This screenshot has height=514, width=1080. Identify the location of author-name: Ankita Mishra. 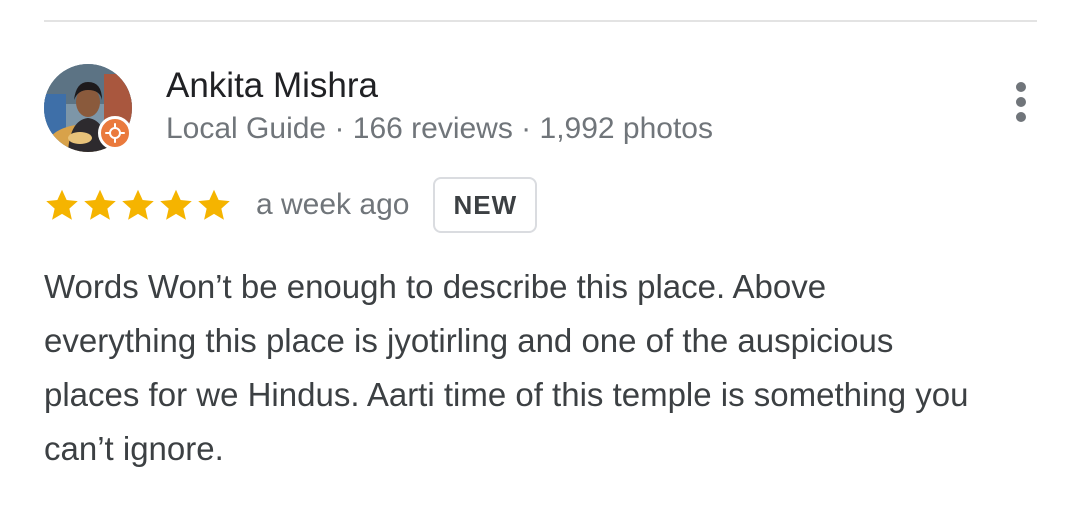
(272, 86).